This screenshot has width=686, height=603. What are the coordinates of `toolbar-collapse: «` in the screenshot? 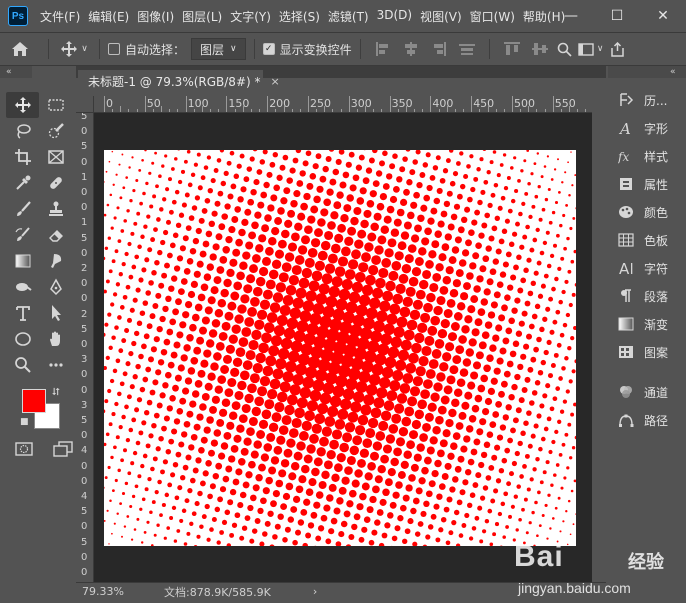 It's located at (16, 72).